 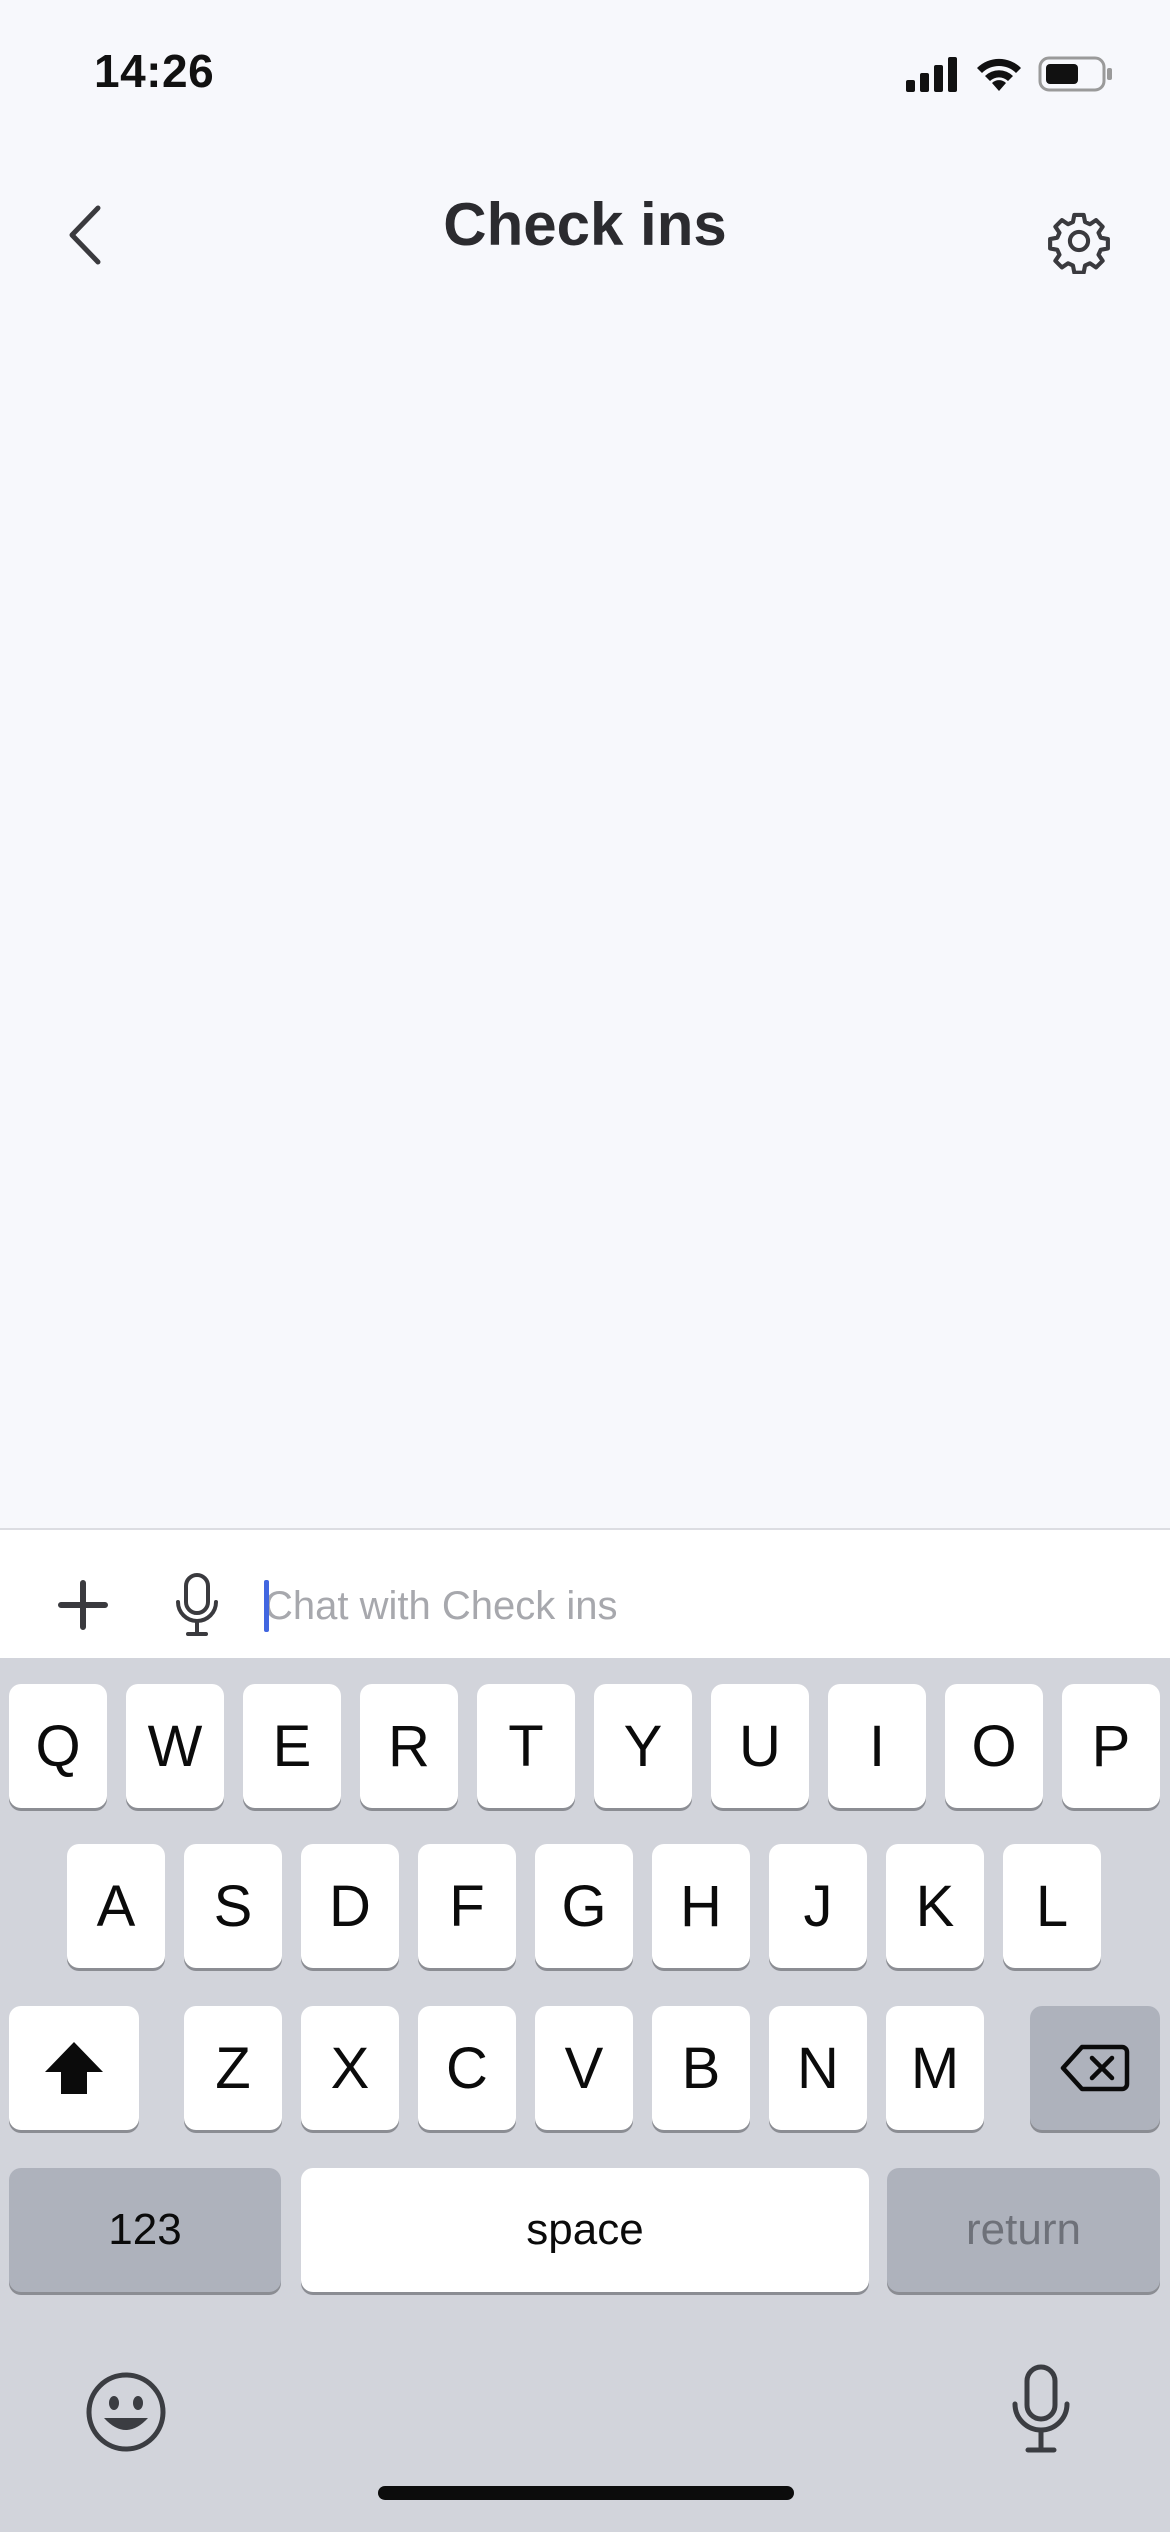 I want to click on emoji-button, so click(x=126, y=2412).